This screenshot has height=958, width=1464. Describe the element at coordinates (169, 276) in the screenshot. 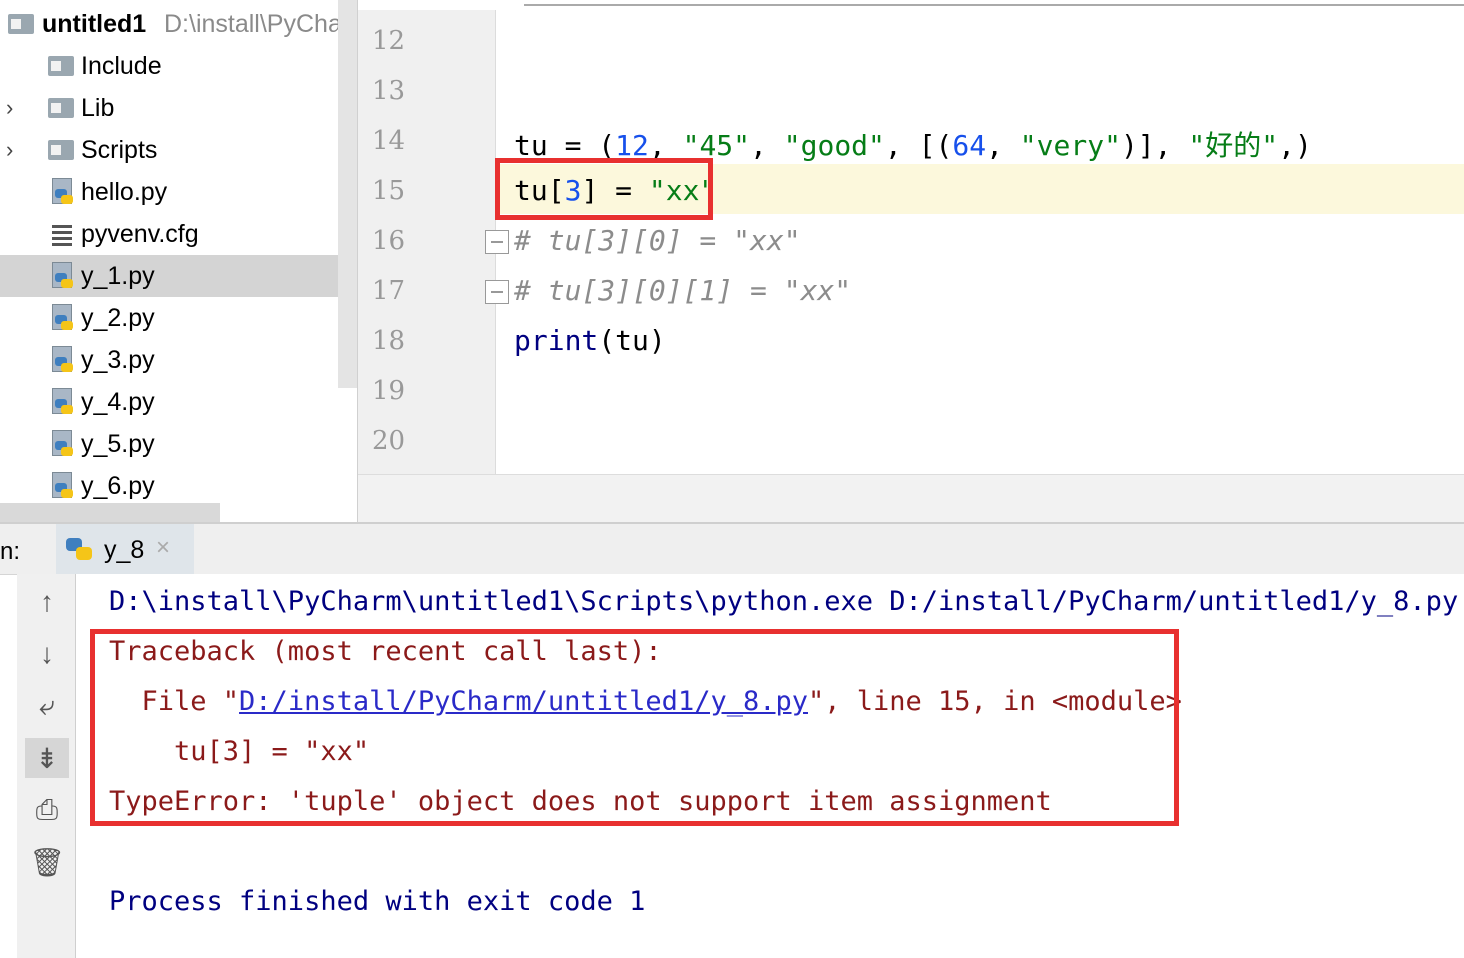

I see `tree-item-y1-py: y_1.py` at that location.